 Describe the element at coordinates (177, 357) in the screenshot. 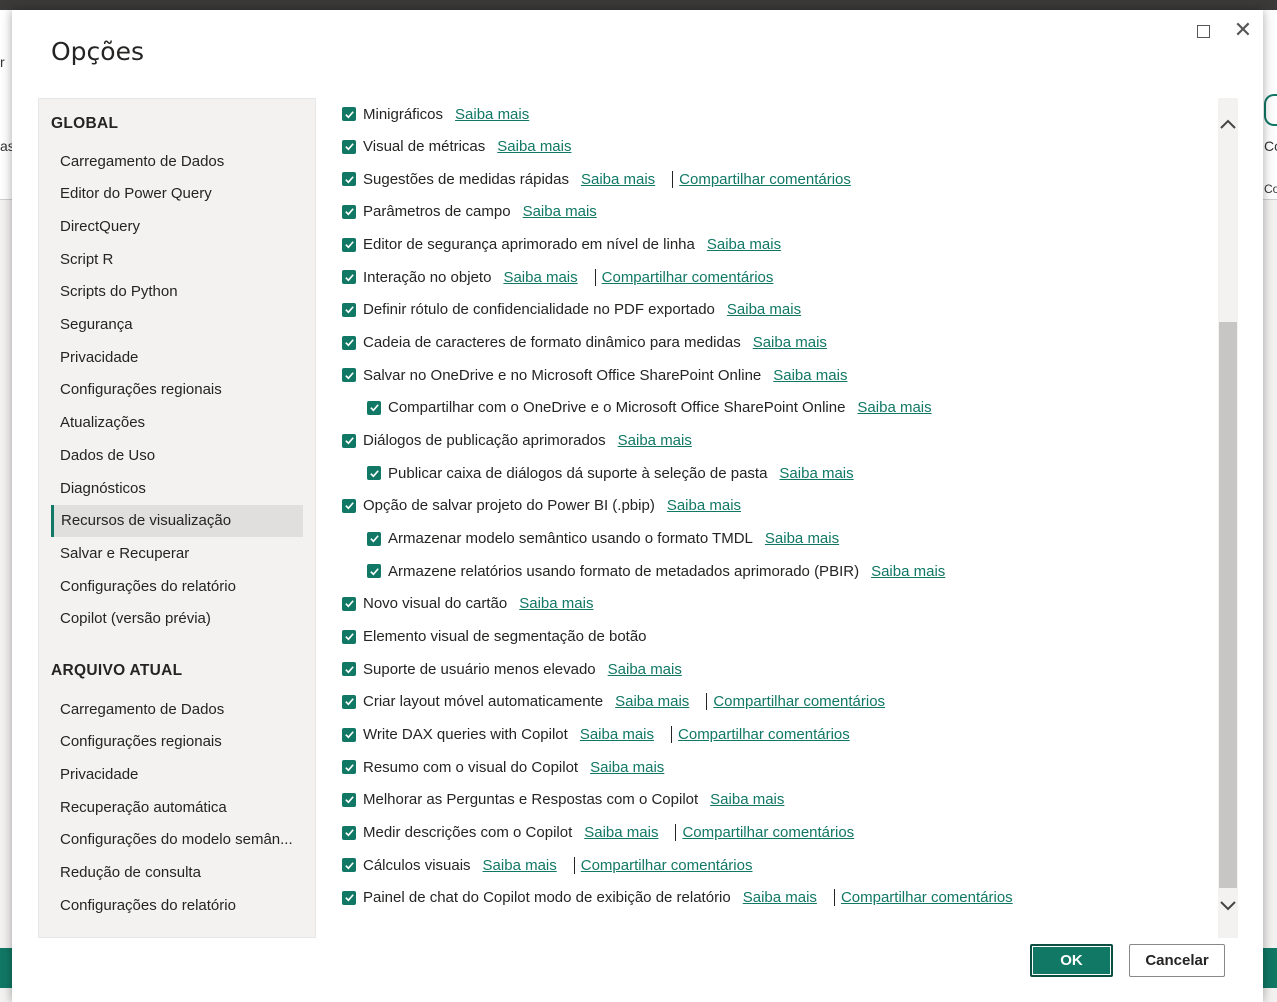

I see `sidebar-item-global: Privacidade` at that location.